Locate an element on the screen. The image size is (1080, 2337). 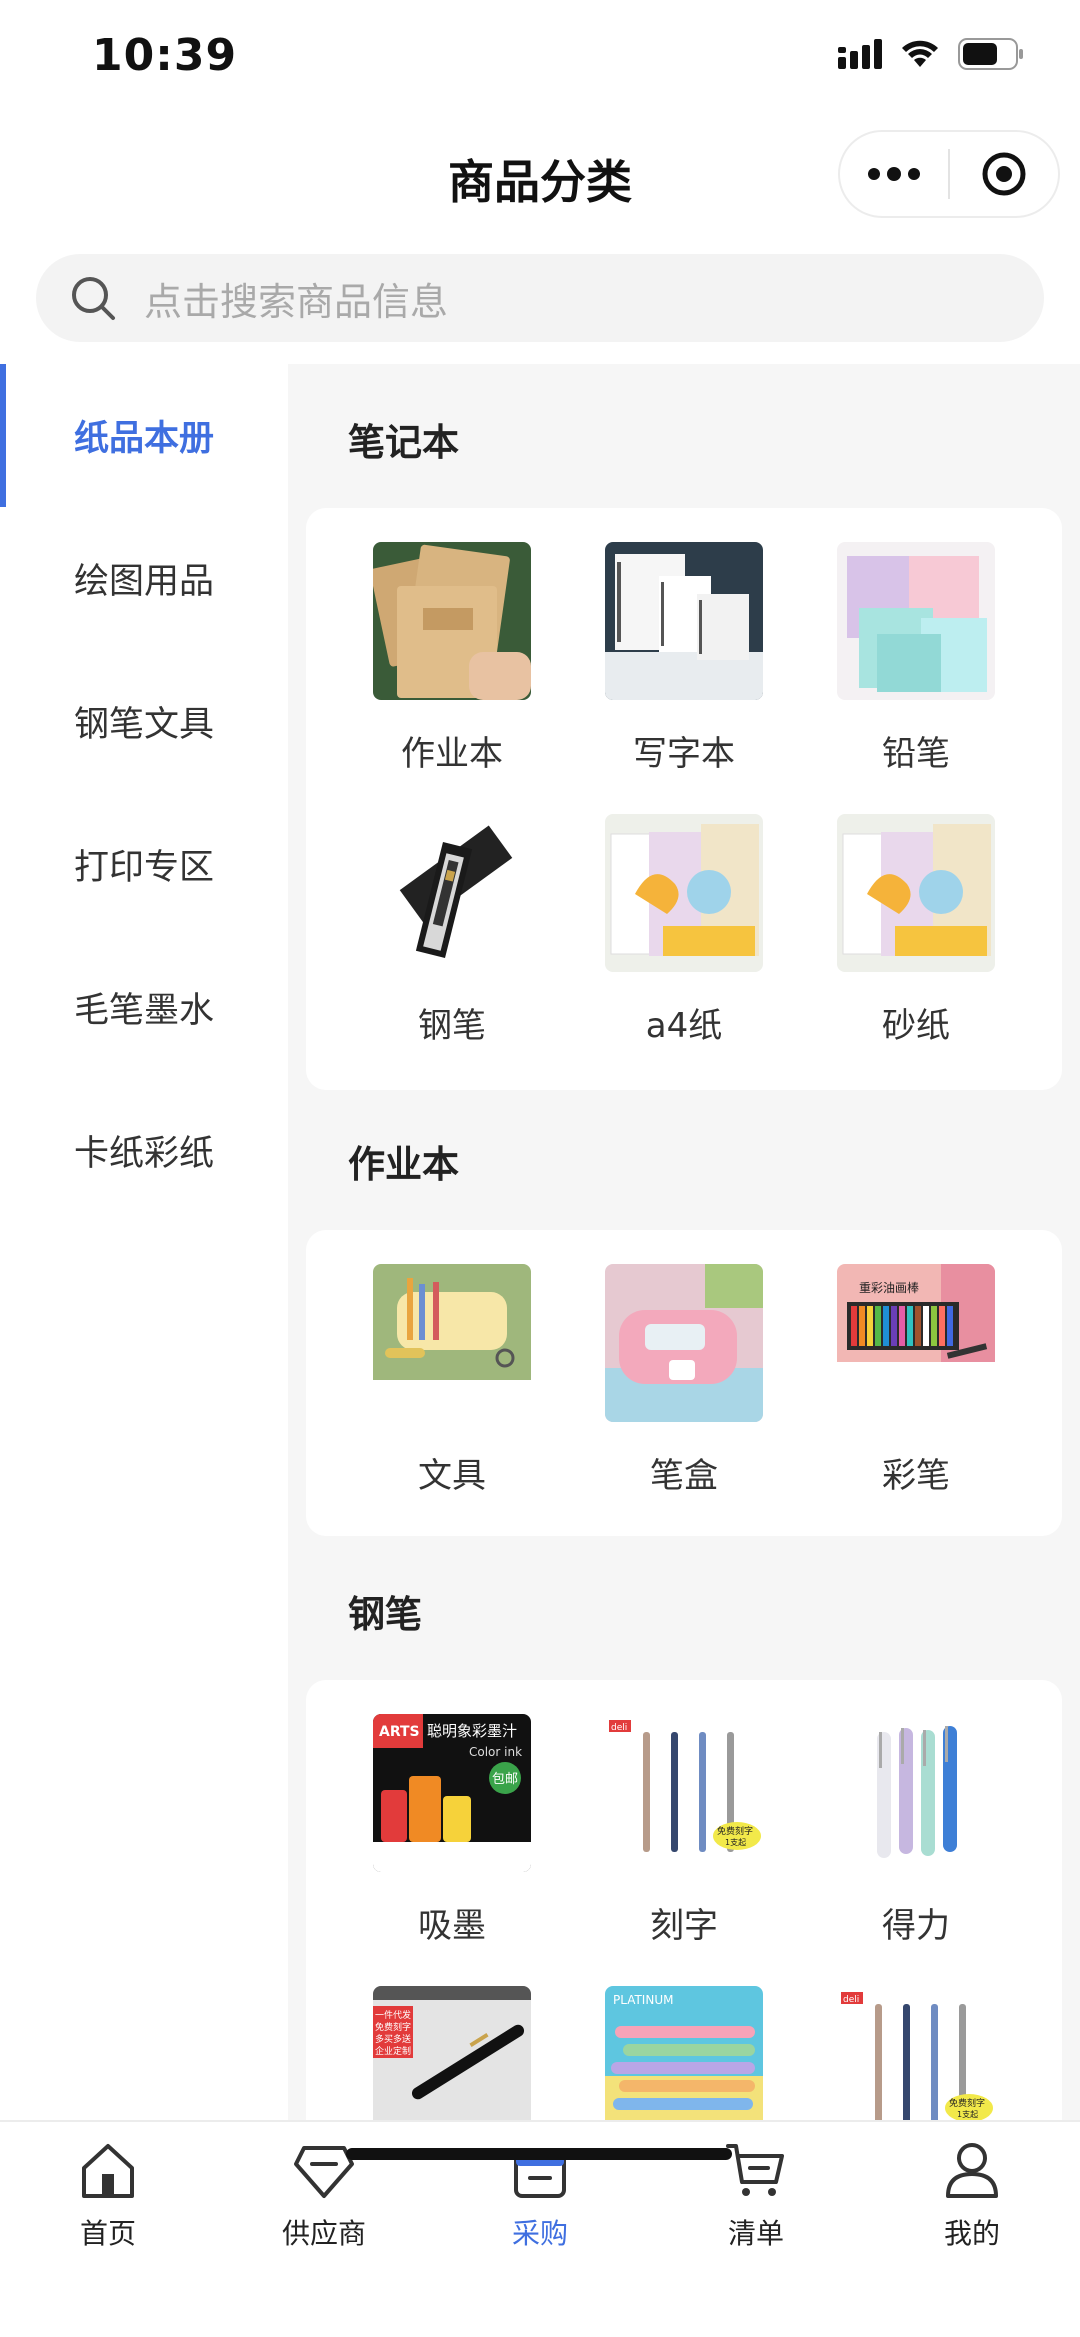
item-label: 钢笔 is located at coordinates (452, 1026).